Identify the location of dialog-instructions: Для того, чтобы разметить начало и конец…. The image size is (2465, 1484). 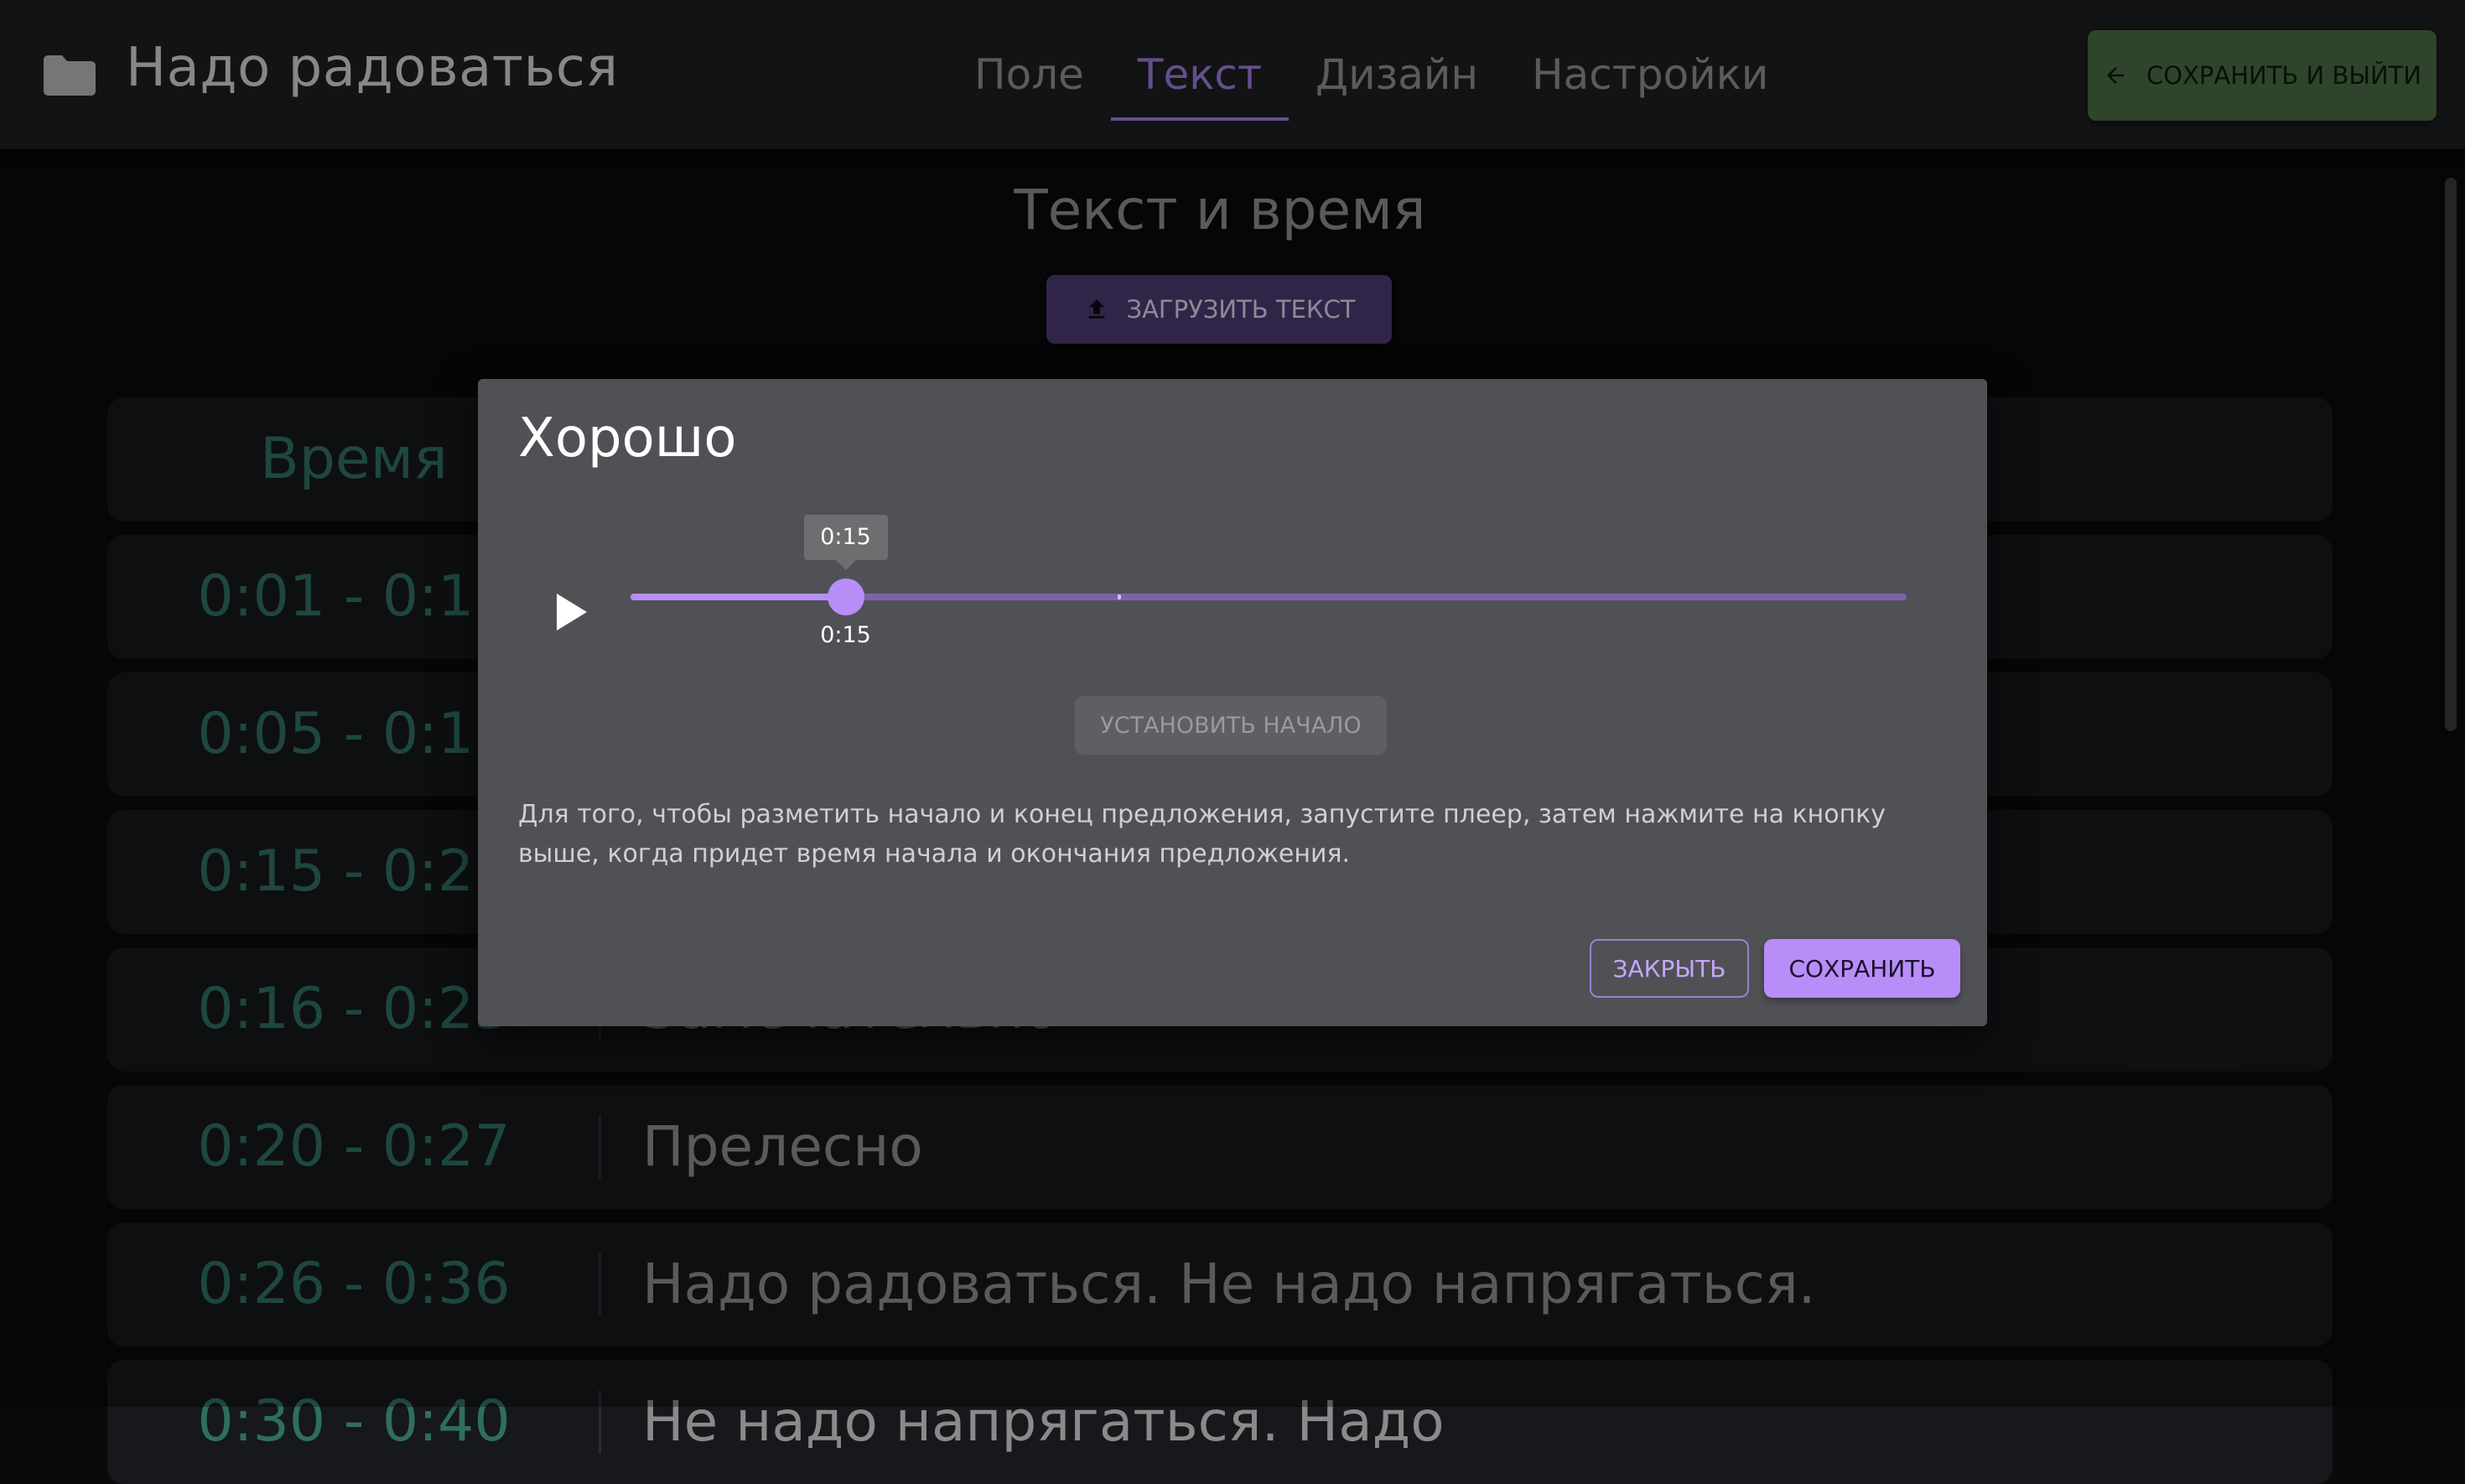
(1202, 834).